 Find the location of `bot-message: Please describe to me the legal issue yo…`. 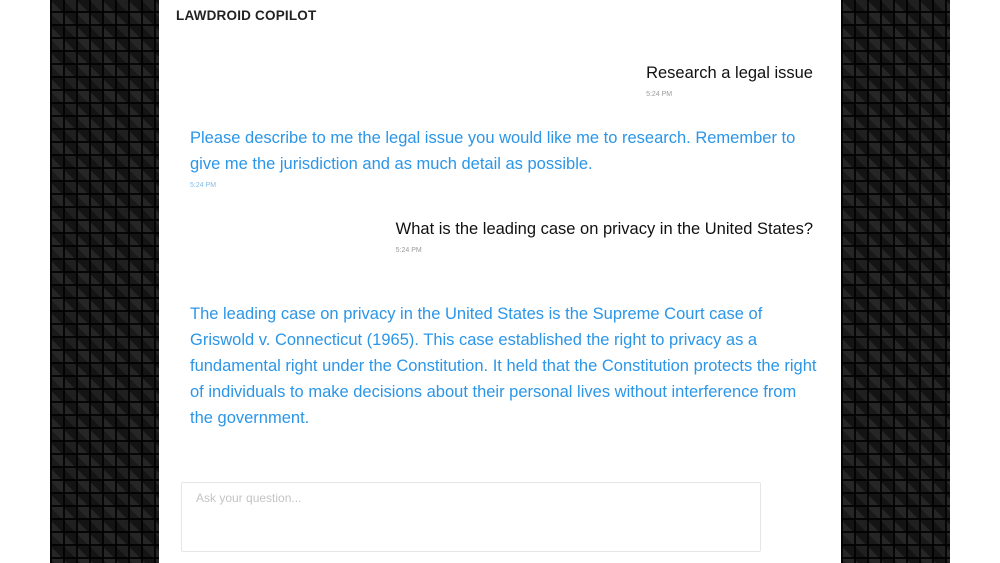

bot-message: Please describe to me the legal issue yo… is located at coordinates (505, 158).